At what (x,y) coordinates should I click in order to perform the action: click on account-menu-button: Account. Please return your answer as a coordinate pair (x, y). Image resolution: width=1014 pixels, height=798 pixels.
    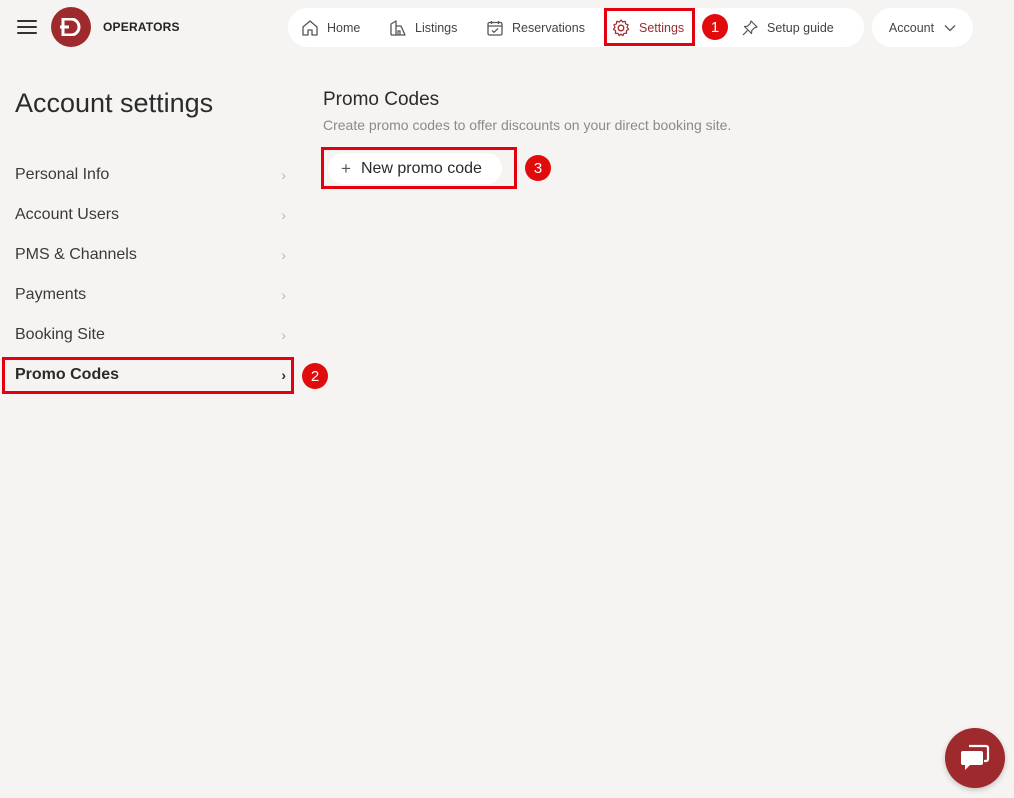
    Looking at the image, I should click on (922, 27).